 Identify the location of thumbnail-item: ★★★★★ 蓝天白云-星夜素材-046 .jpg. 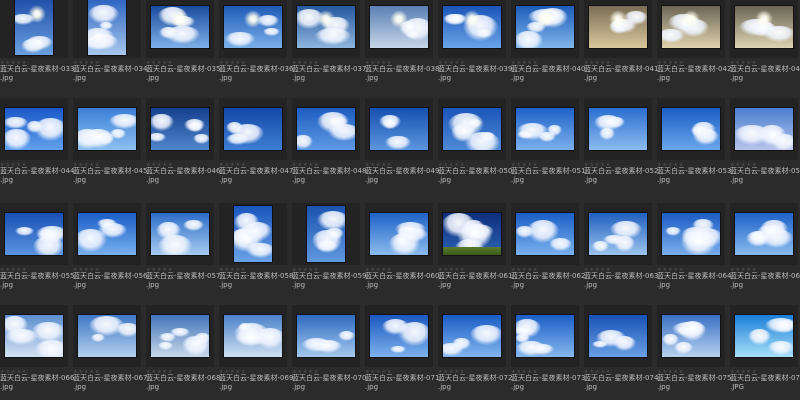
(183, 148).